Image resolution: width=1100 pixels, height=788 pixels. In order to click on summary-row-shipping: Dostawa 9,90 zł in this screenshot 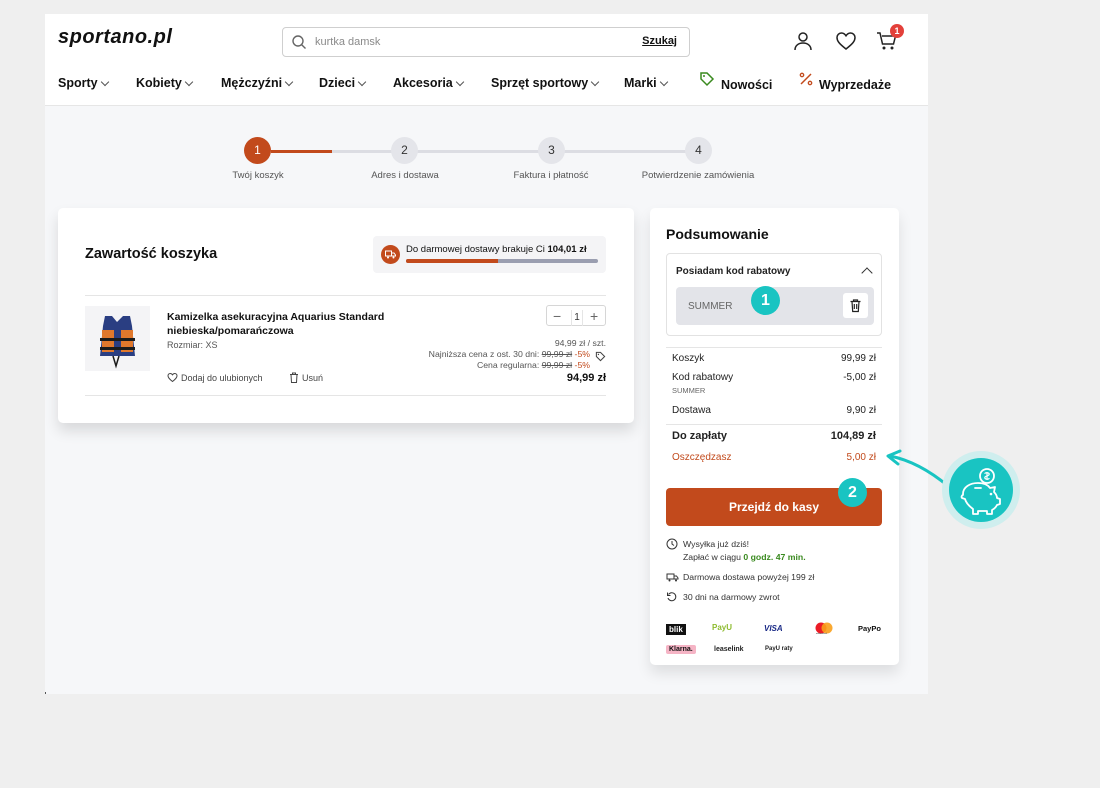, I will do `click(774, 410)`.